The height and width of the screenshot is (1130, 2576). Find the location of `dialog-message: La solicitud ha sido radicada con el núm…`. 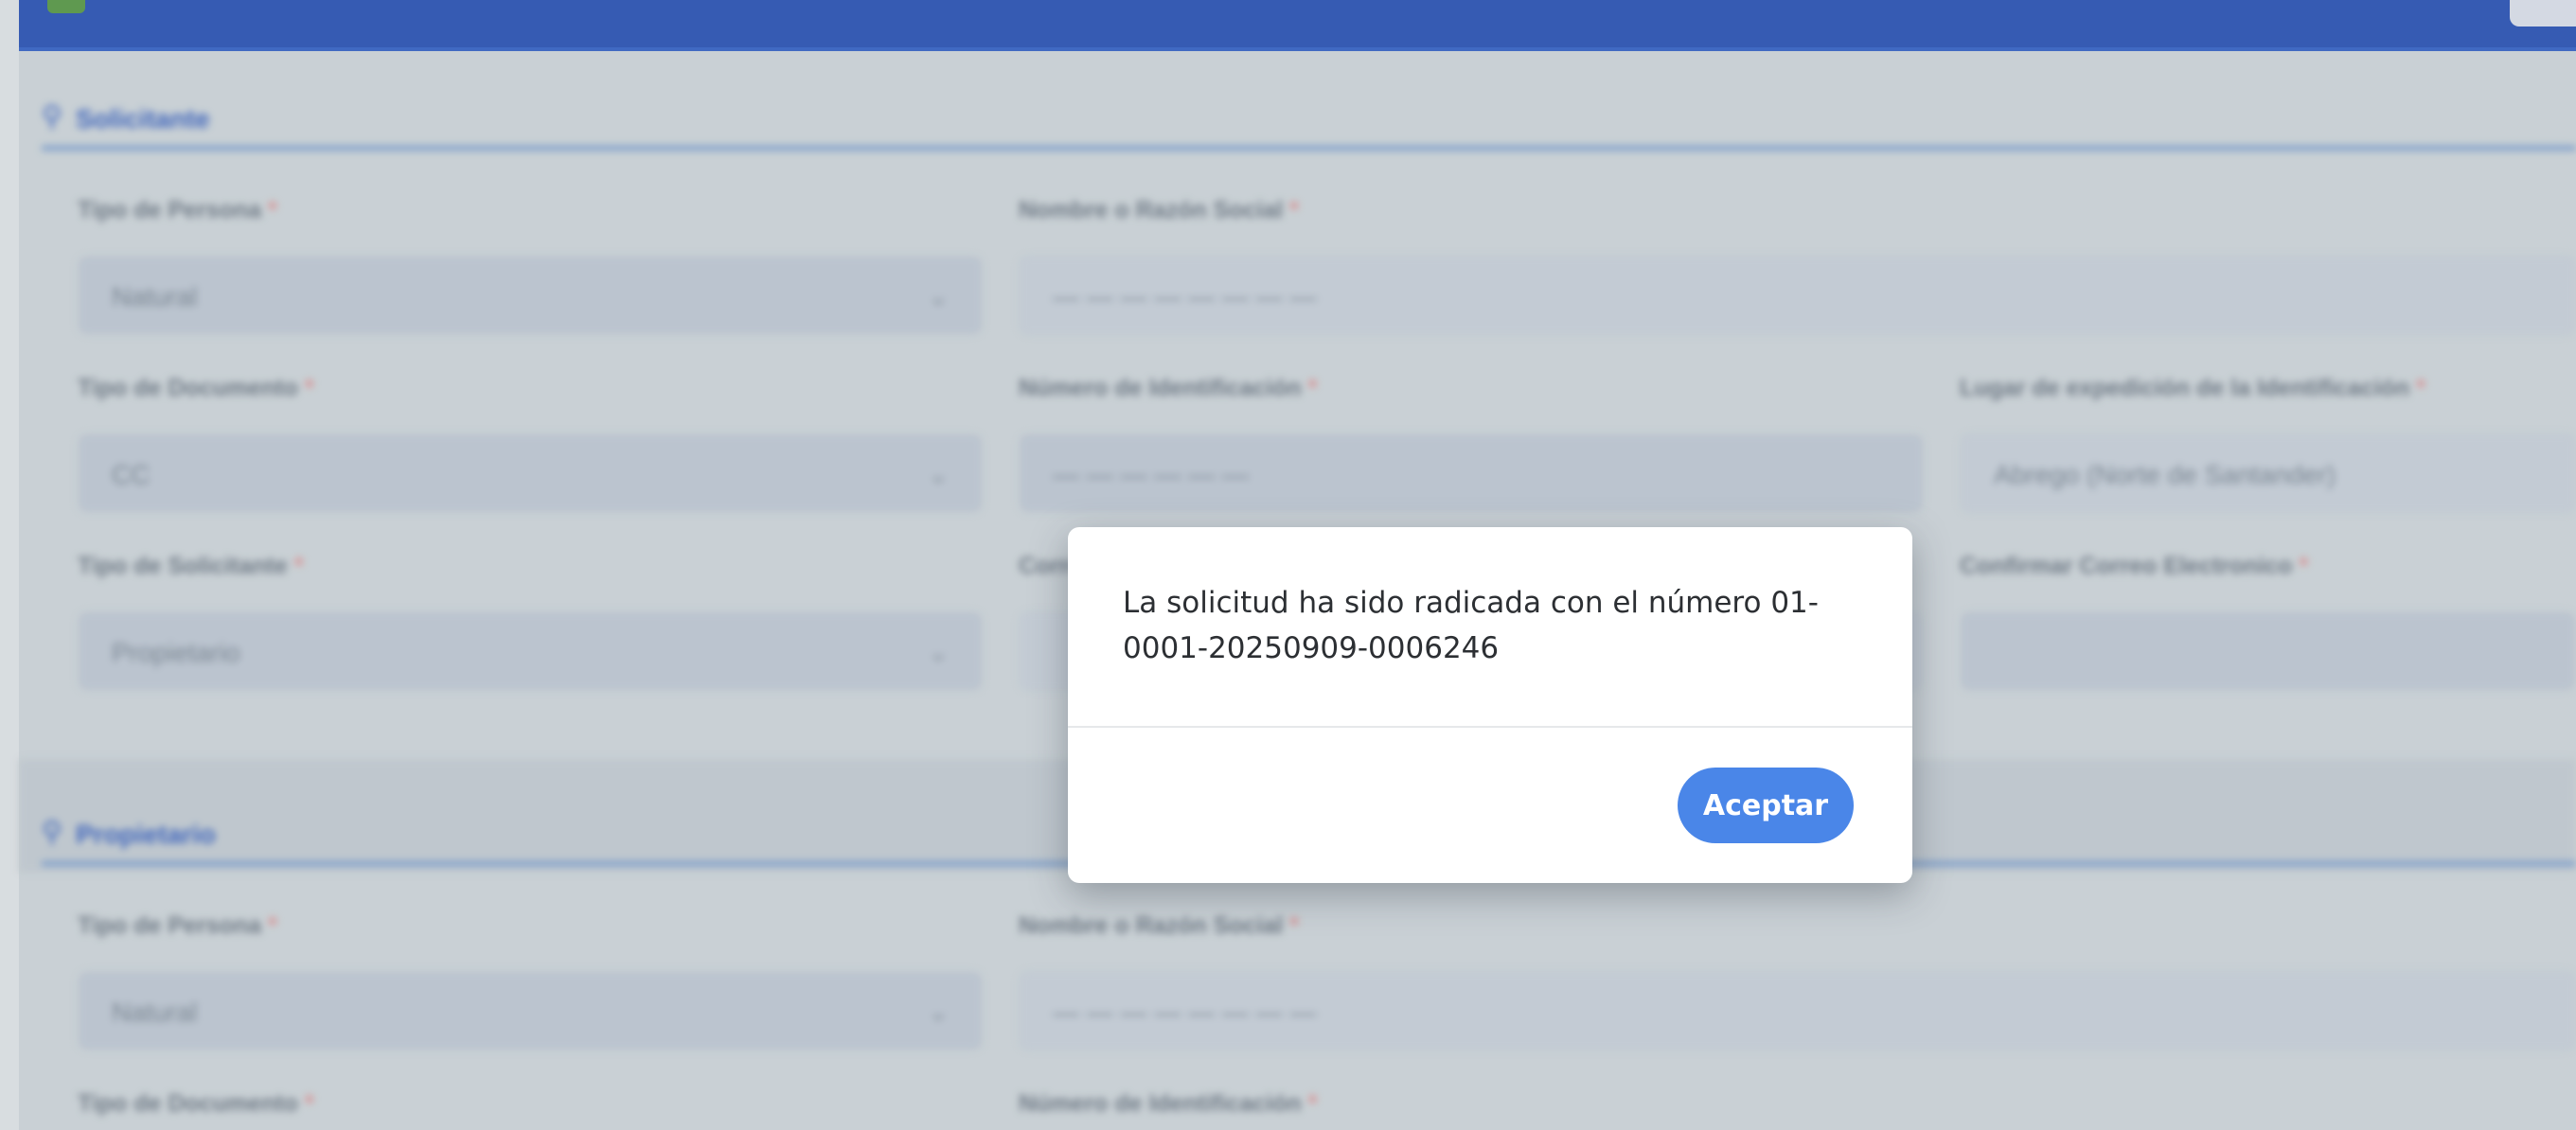

dialog-message: La solicitud ha sido radicada con el núm… is located at coordinates (1471, 625).